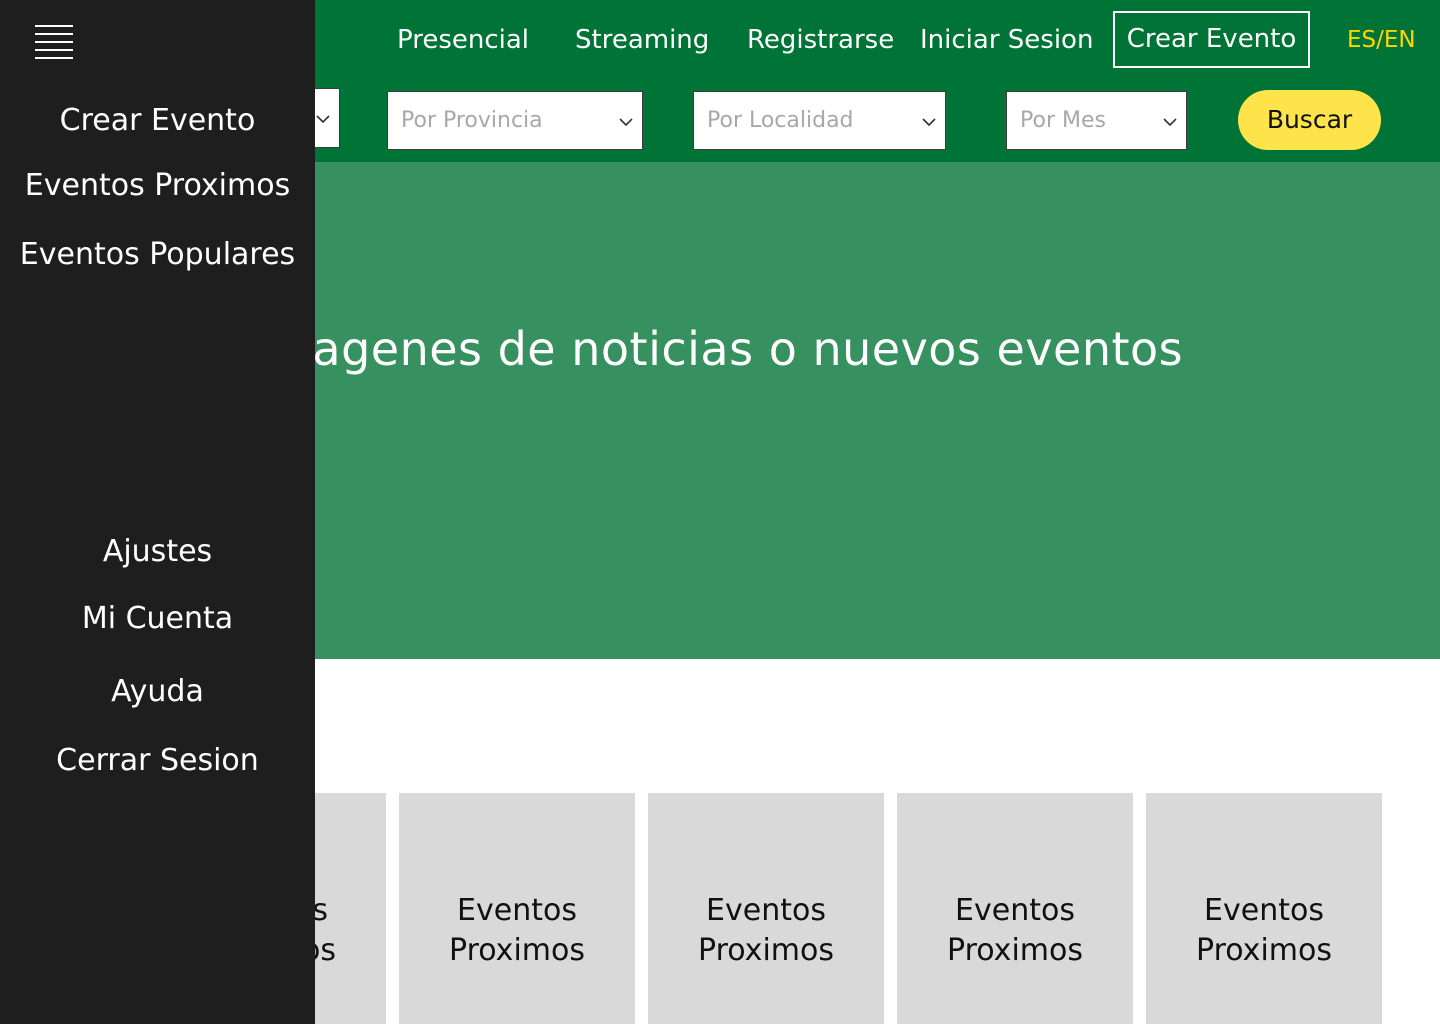 This screenshot has height=1024, width=1440. What do you see at coordinates (1309, 120) in the screenshot?
I see `buscar-button: Buscar` at bounding box center [1309, 120].